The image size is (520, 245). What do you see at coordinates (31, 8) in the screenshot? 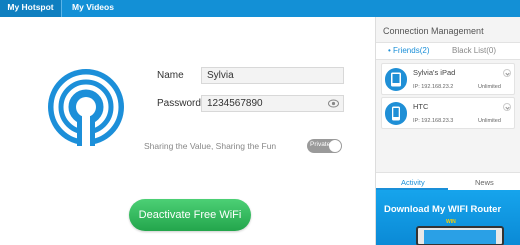
I see `tab-my-hotspot: My Hotspot` at bounding box center [31, 8].